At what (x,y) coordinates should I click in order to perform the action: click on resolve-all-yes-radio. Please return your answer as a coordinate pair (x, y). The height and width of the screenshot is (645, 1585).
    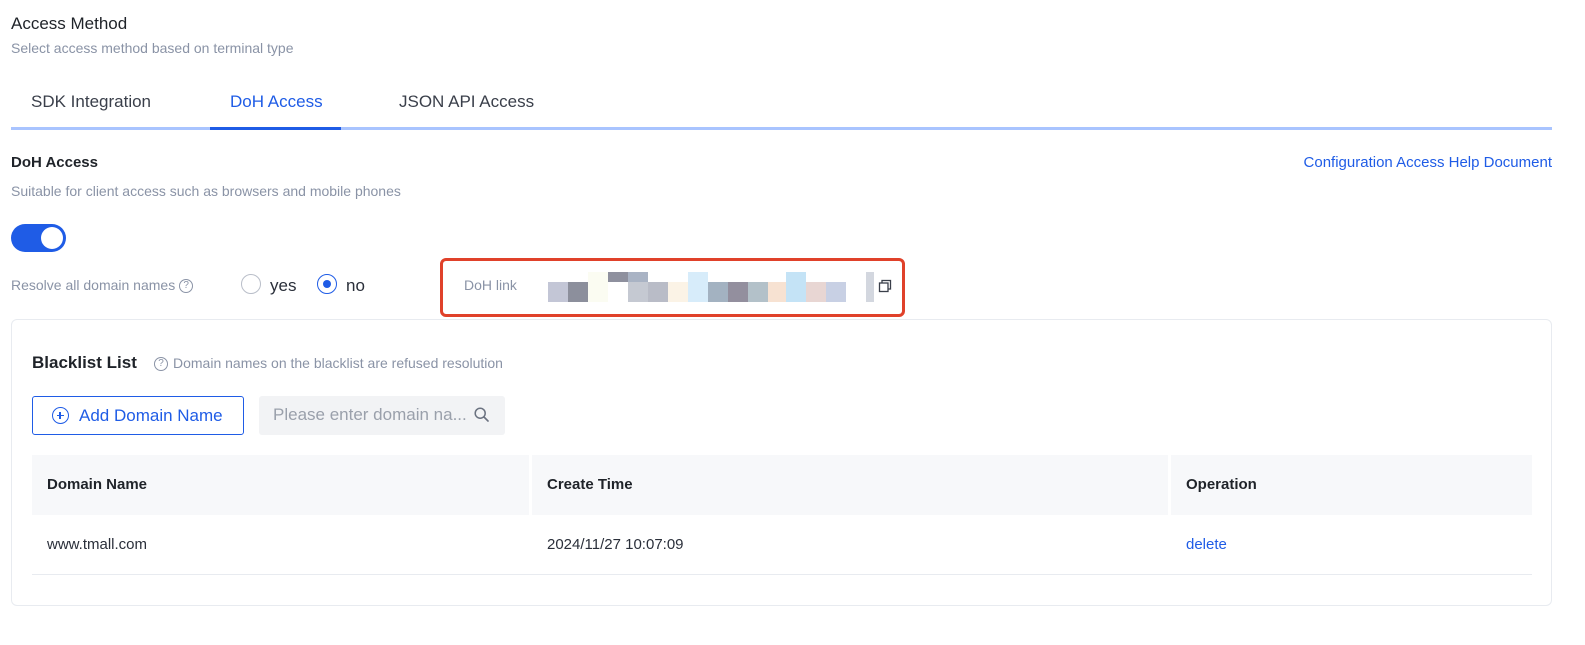
    Looking at the image, I should click on (251, 284).